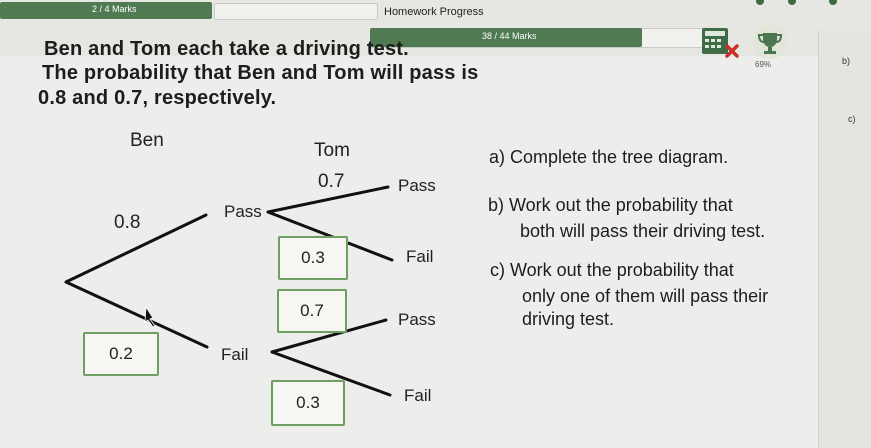 Image resolution: width=871 pixels, height=448 pixels. What do you see at coordinates (332, 150) in the screenshot?
I see `tom-heading: Tom` at bounding box center [332, 150].